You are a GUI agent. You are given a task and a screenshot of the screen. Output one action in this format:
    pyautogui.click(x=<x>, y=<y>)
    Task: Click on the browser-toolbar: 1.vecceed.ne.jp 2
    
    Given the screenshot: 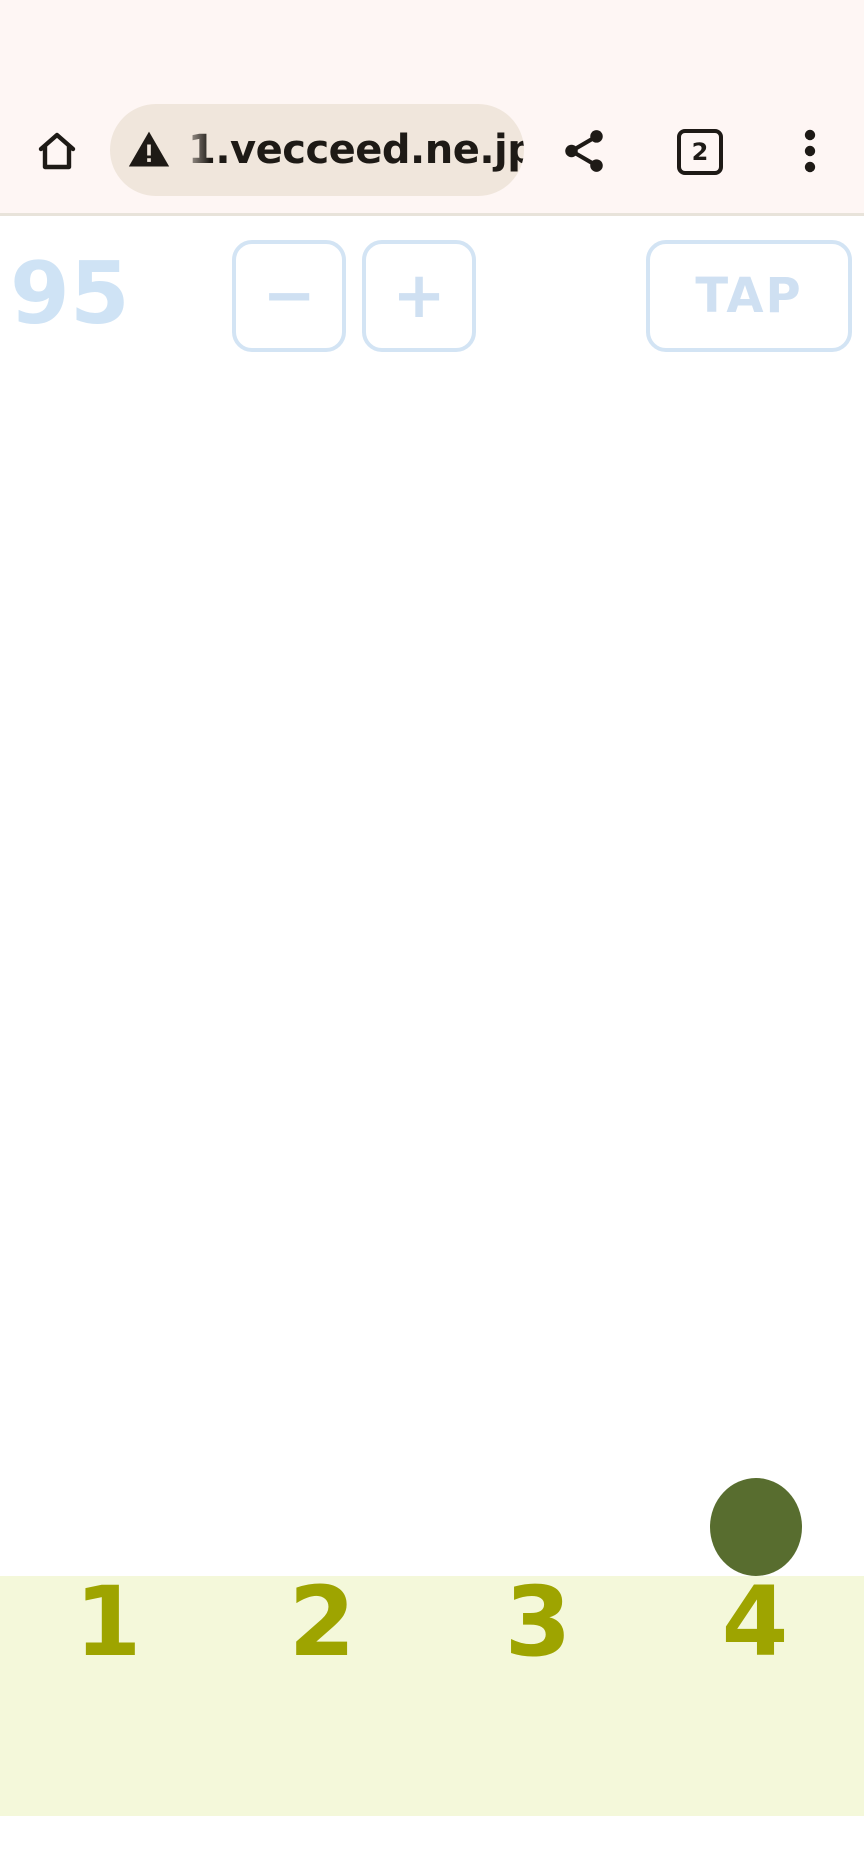 What is the action you would take?
    pyautogui.click(x=432, y=108)
    